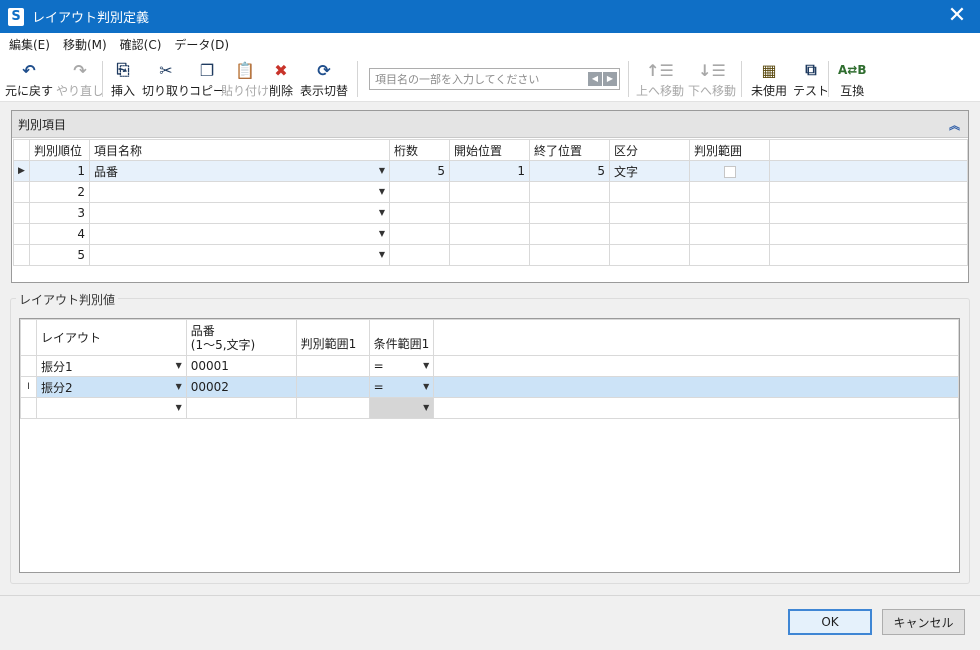  I want to click on cell-digits: 5, so click(419, 171).